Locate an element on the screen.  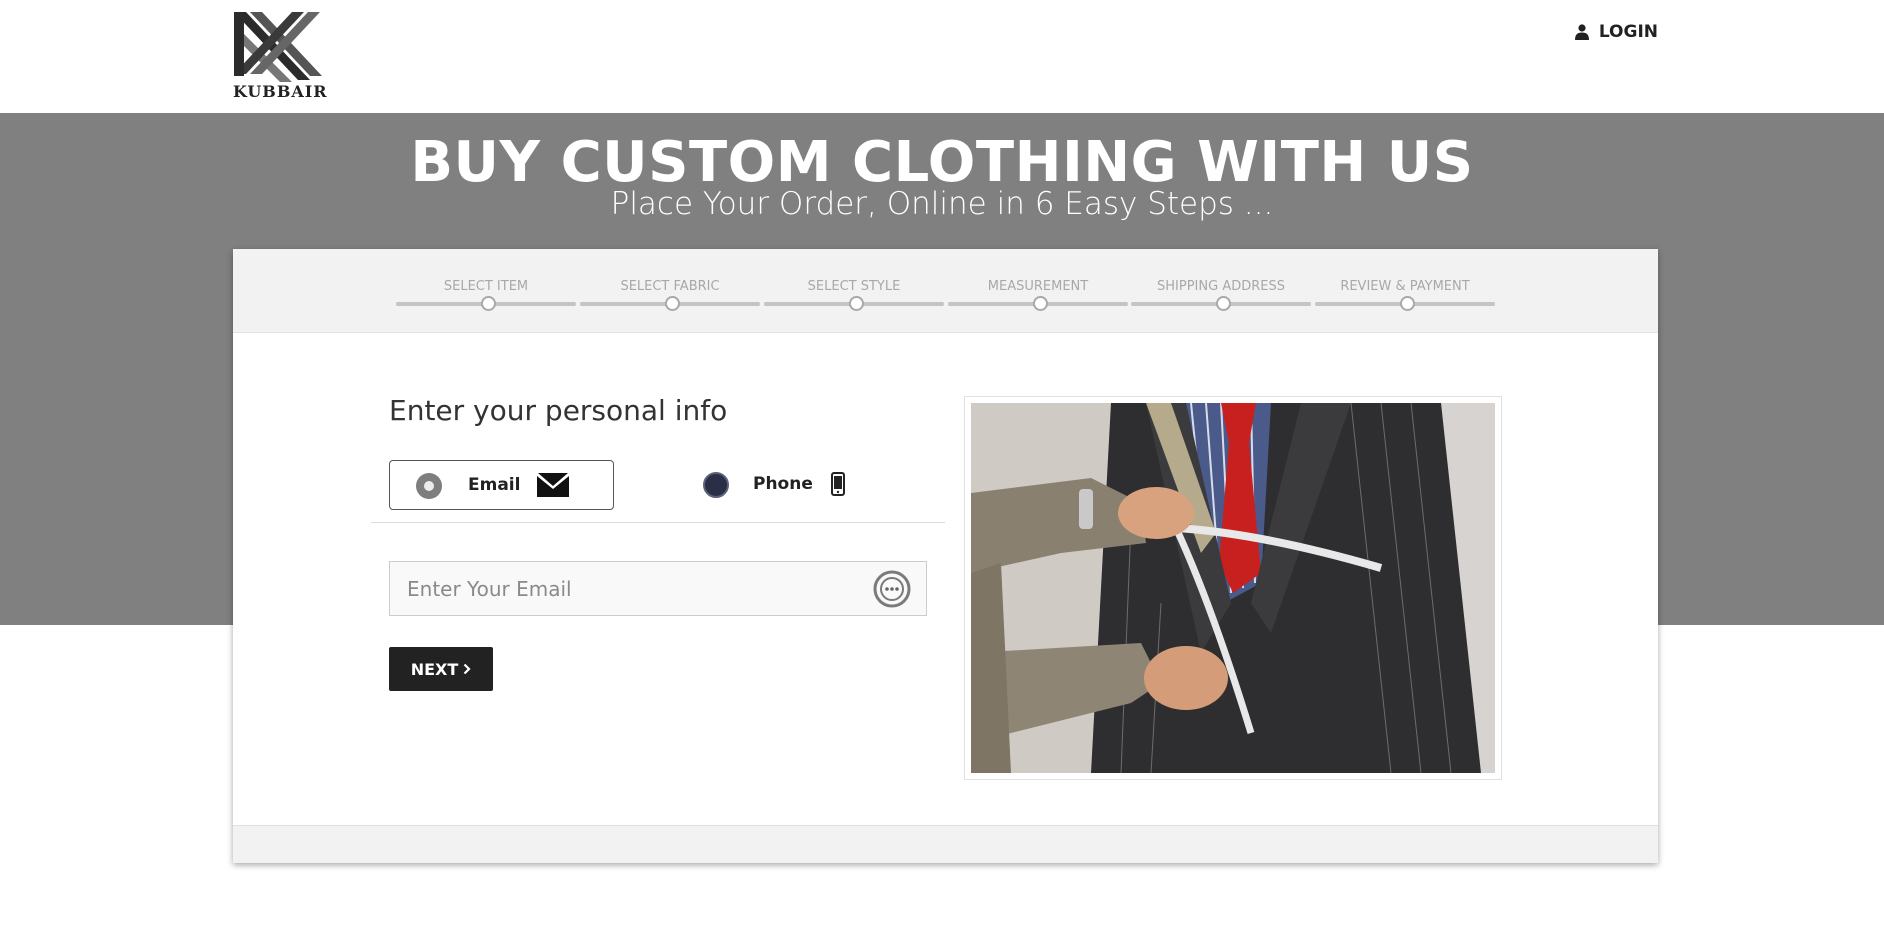
envelope-icon is located at coordinates (553, 485).